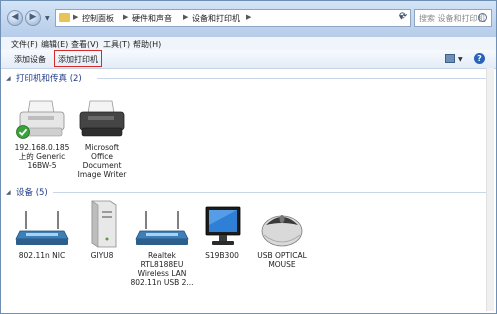 This screenshot has height=314, width=497. I want to click on breadcrumb-control-panel: 控制面板, so click(98, 18).